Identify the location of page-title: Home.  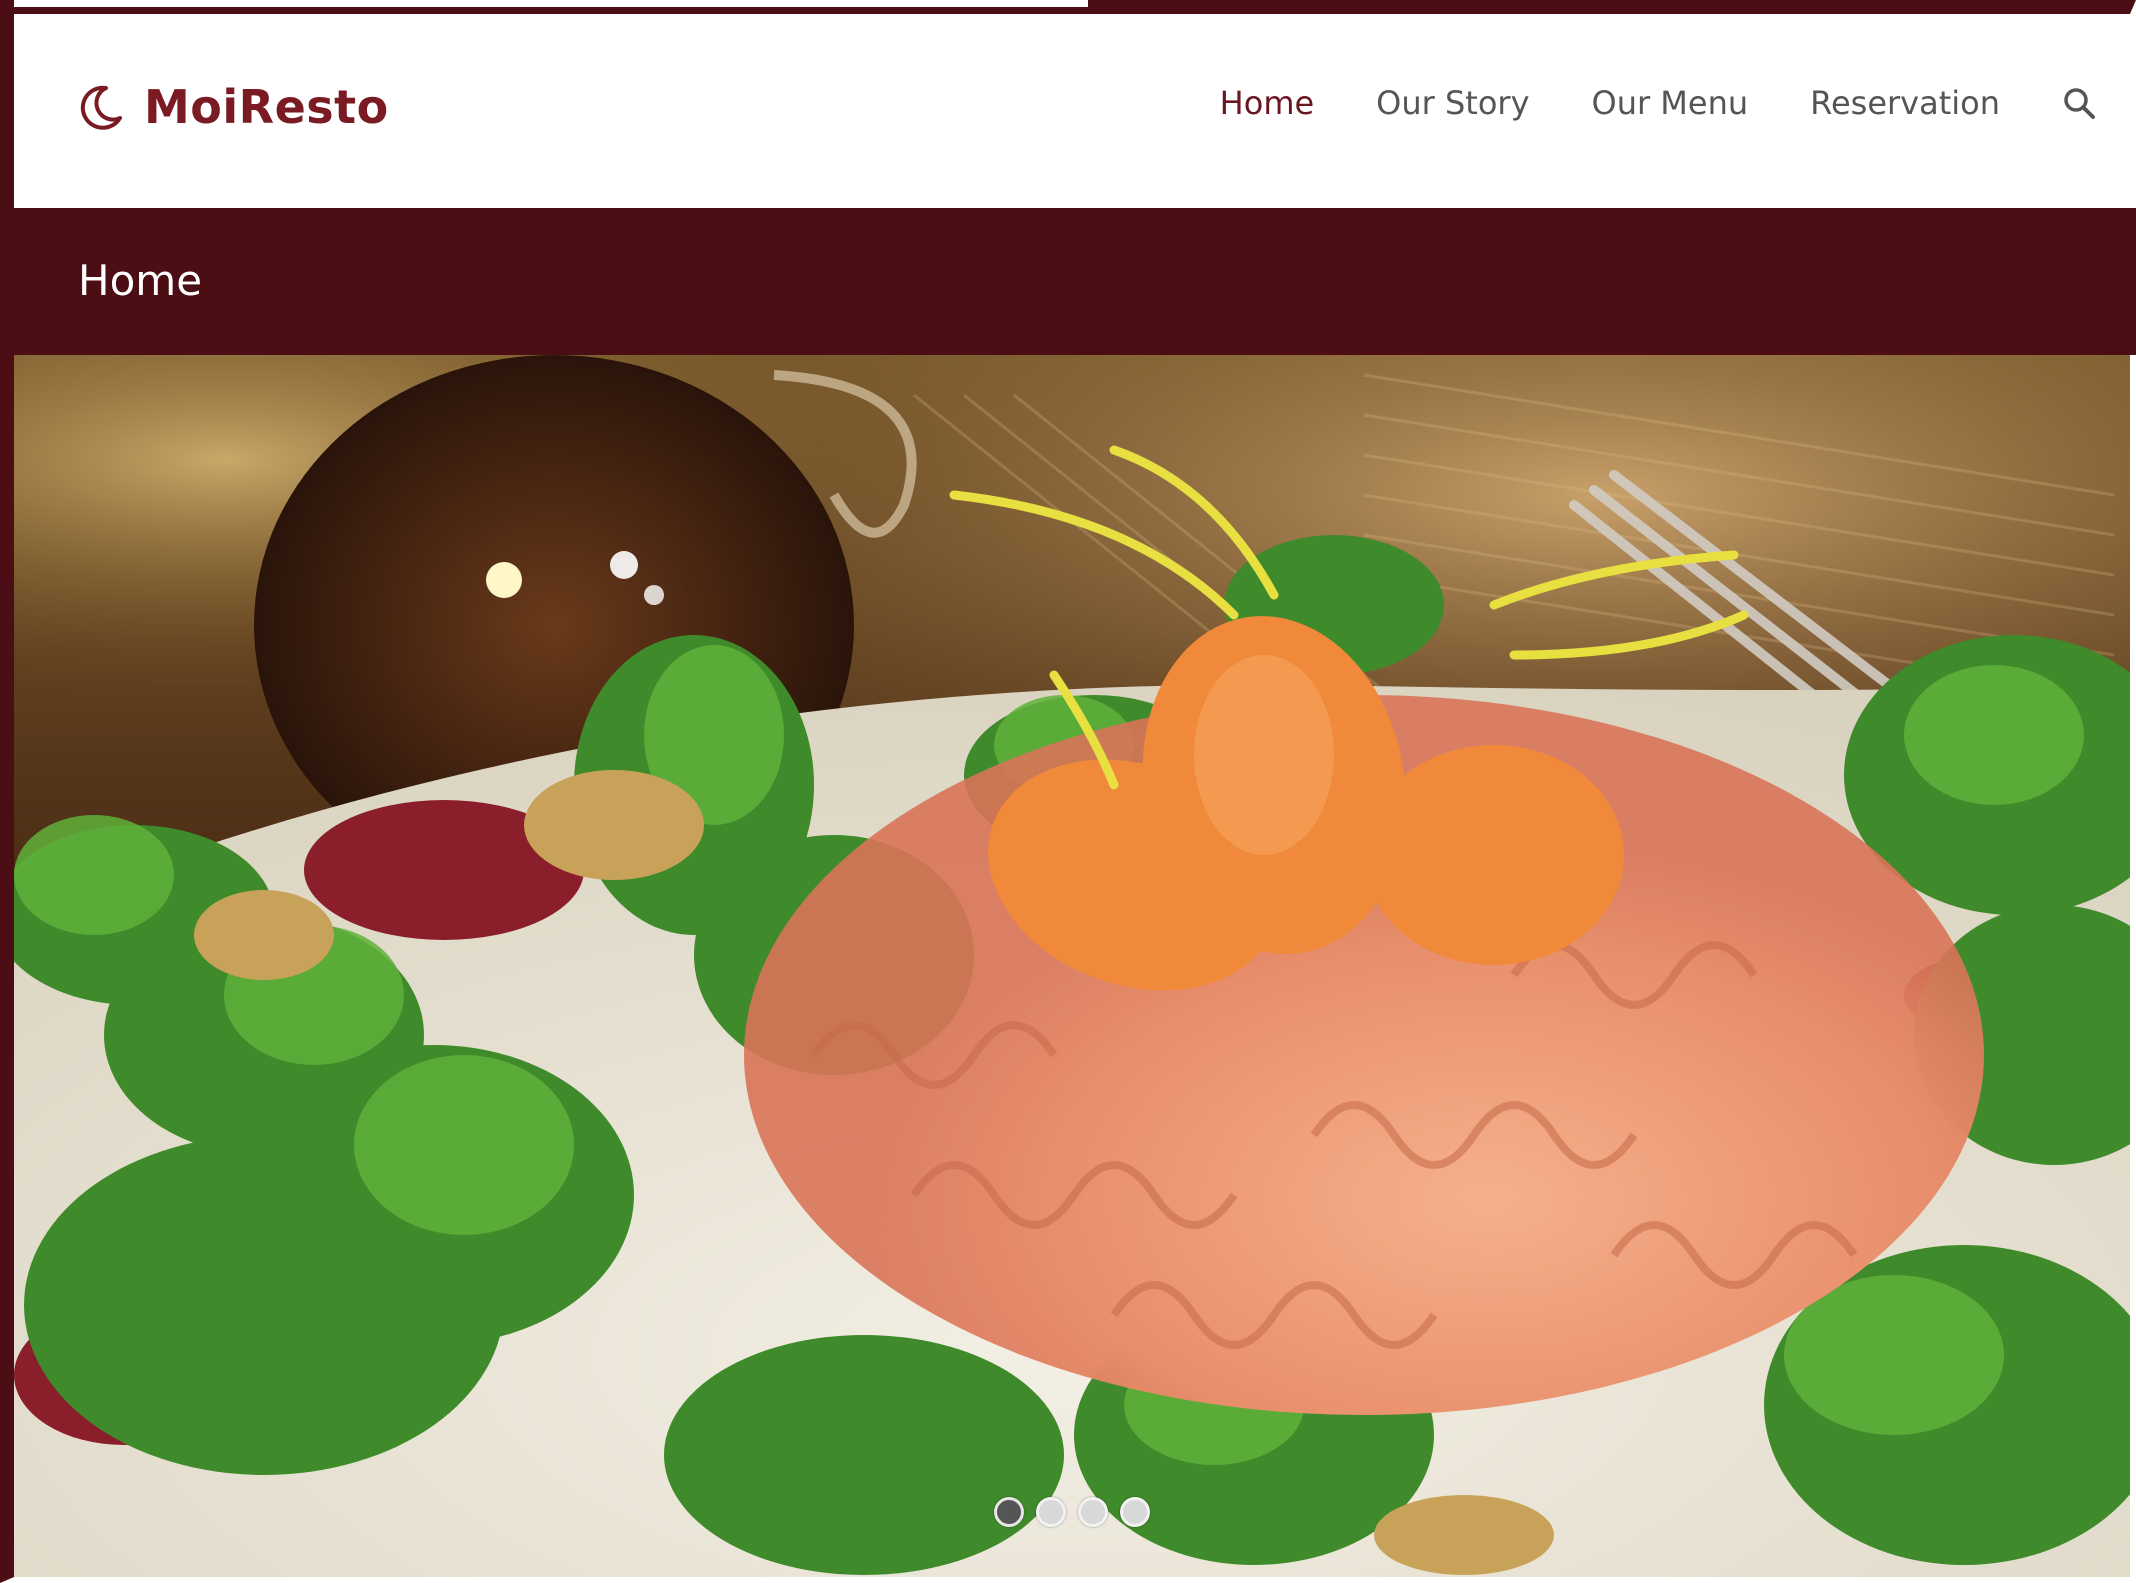
(140, 280).